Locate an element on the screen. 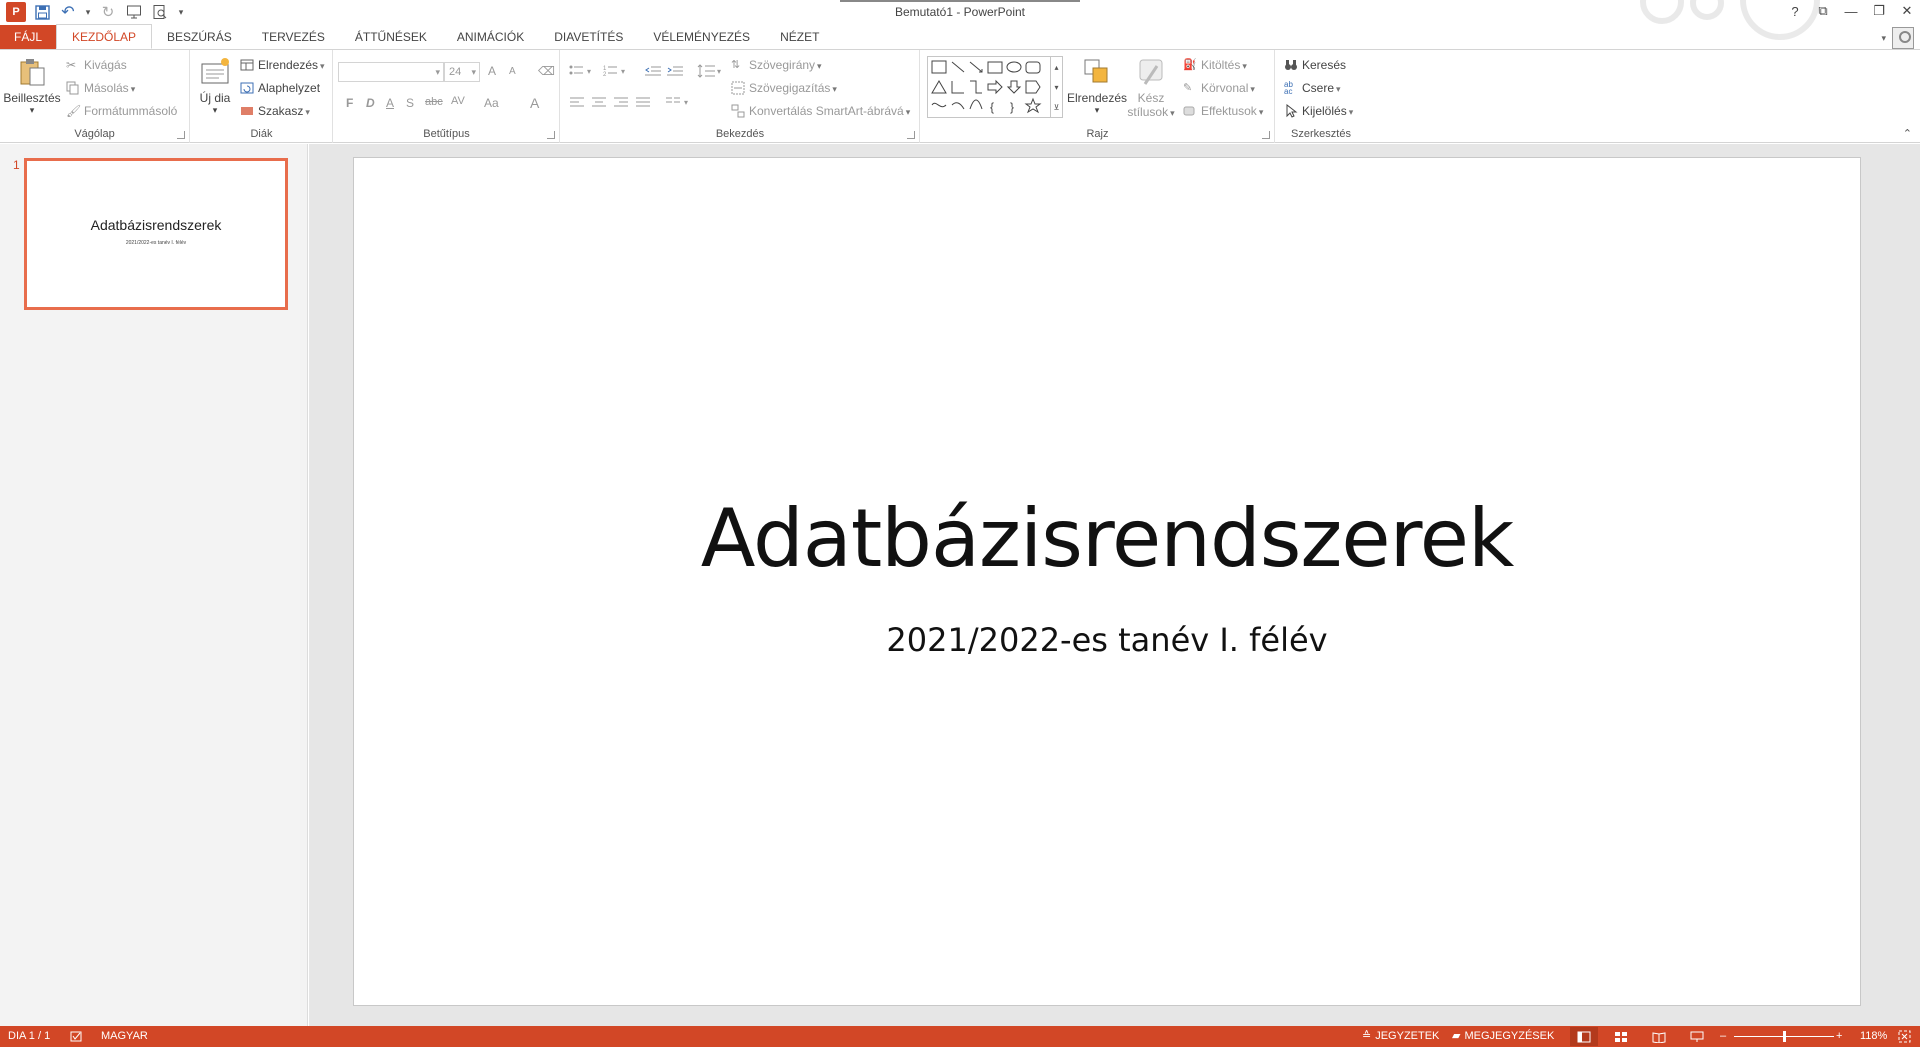 Image resolution: width=1920 pixels, height=1047 pixels. format-painter-label: Formátummásoló is located at coordinates (131, 111).